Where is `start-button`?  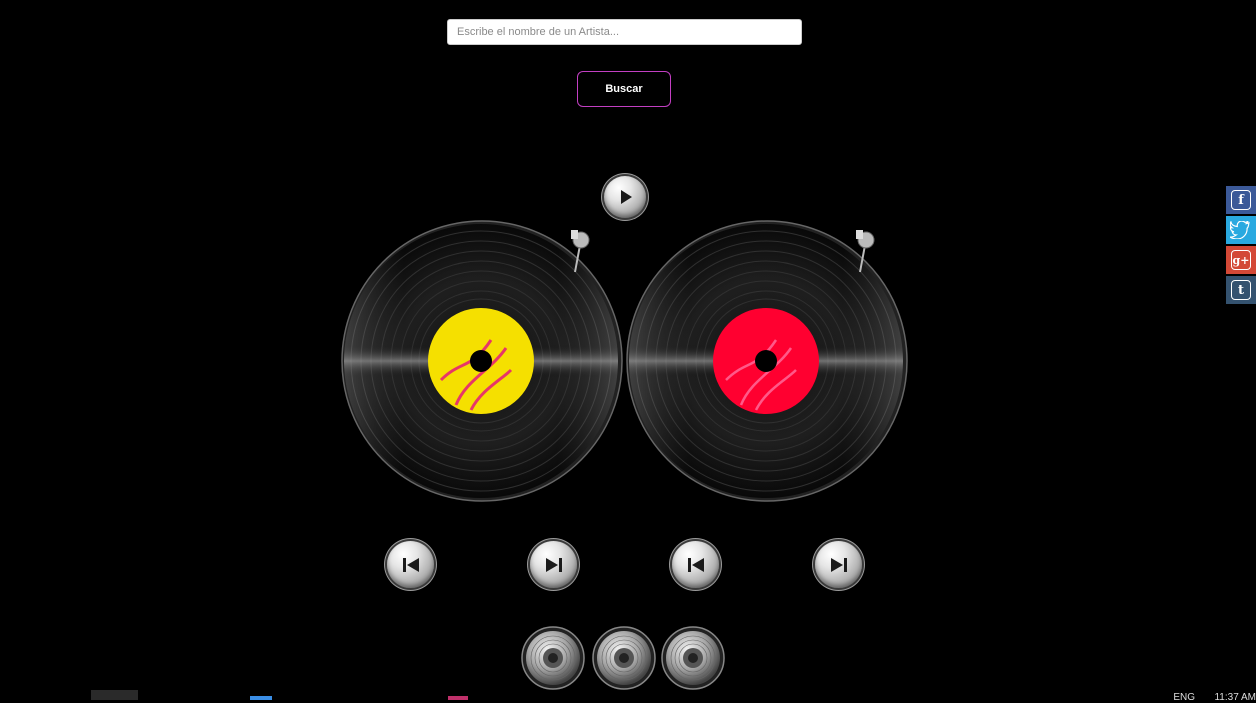
start-button is located at coordinates (114, 695).